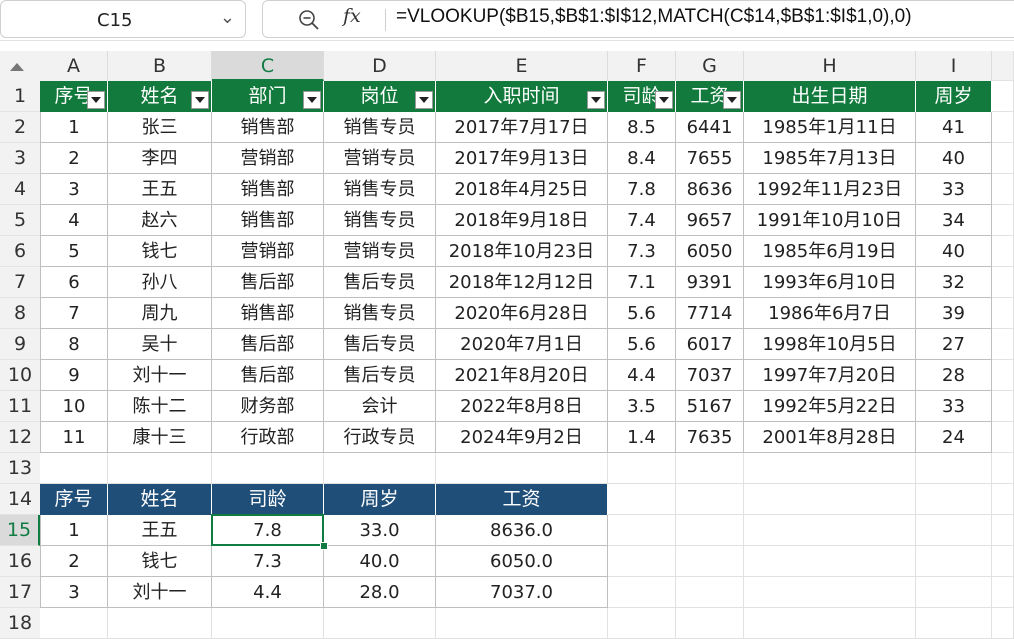  What do you see at coordinates (642, 437) in the screenshot?
I see `table1-data-cell: 1.4` at bounding box center [642, 437].